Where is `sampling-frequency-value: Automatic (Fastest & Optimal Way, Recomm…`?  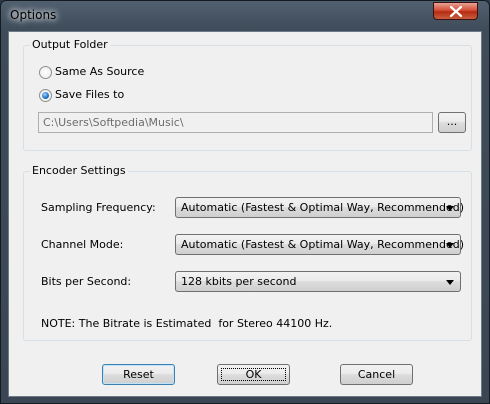 sampling-frequency-value: Automatic (Fastest & Optimal Way, Recomm… is located at coordinates (323, 207).